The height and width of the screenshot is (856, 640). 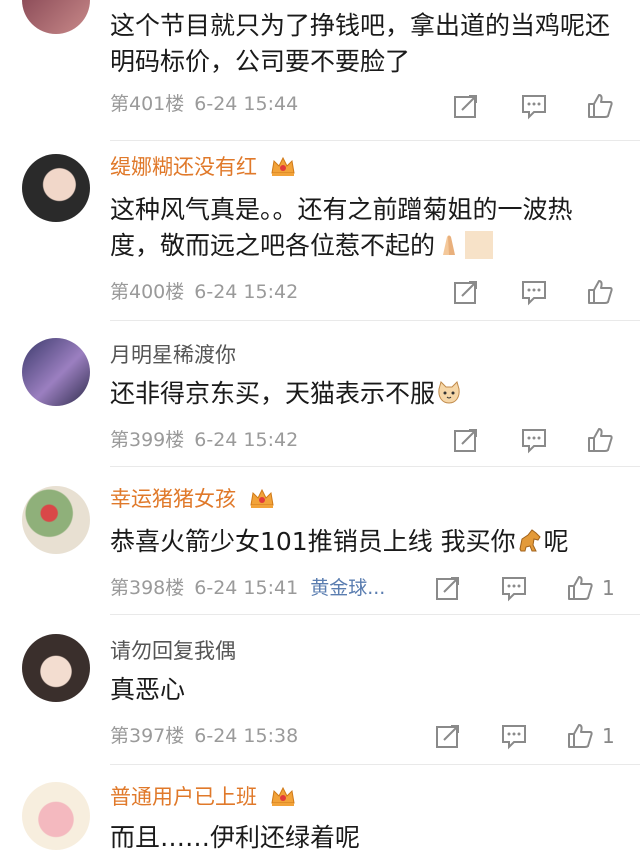 What do you see at coordinates (530, 540) in the screenshot?
I see `horse-icon` at bounding box center [530, 540].